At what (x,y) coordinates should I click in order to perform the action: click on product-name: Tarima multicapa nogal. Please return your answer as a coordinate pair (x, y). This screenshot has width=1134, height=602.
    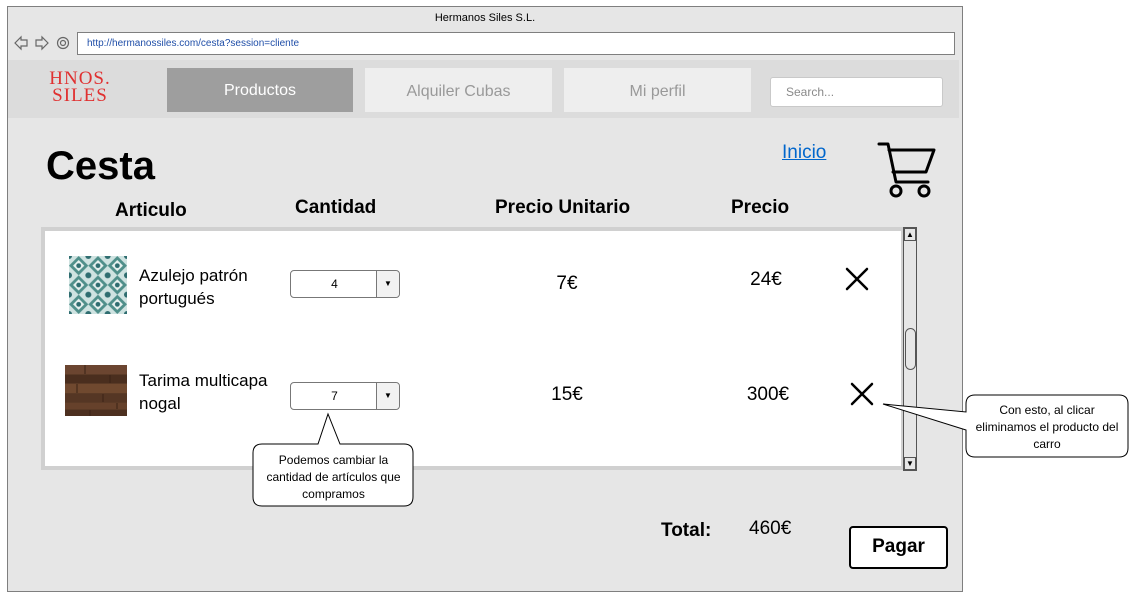
    Looking at the image, I should click on (203, 392).